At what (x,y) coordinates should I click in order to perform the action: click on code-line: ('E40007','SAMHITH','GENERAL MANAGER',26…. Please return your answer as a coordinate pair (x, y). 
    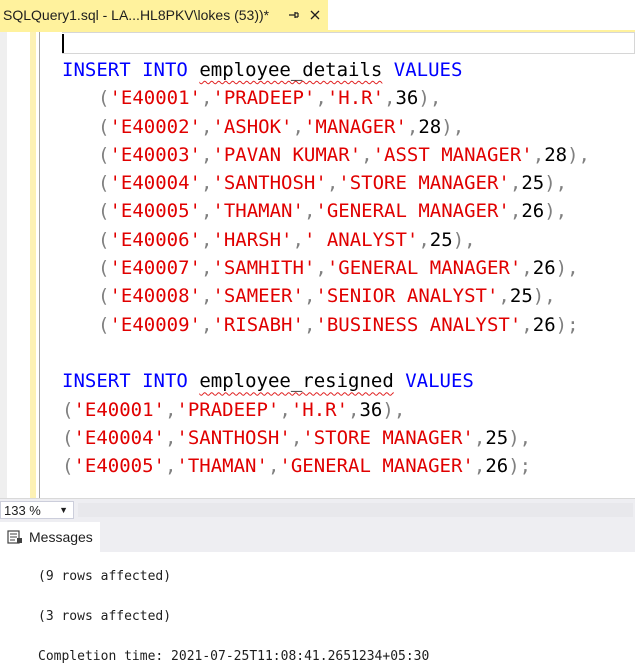
    Looking at the image, I should click on (326, 268).